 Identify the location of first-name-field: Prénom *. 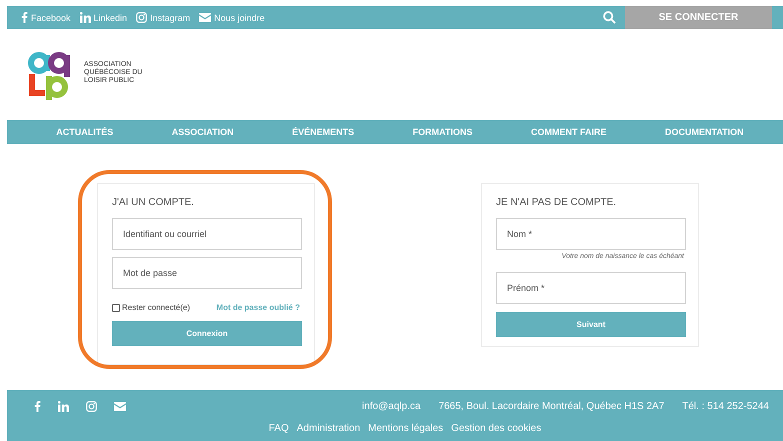
(591, 288).